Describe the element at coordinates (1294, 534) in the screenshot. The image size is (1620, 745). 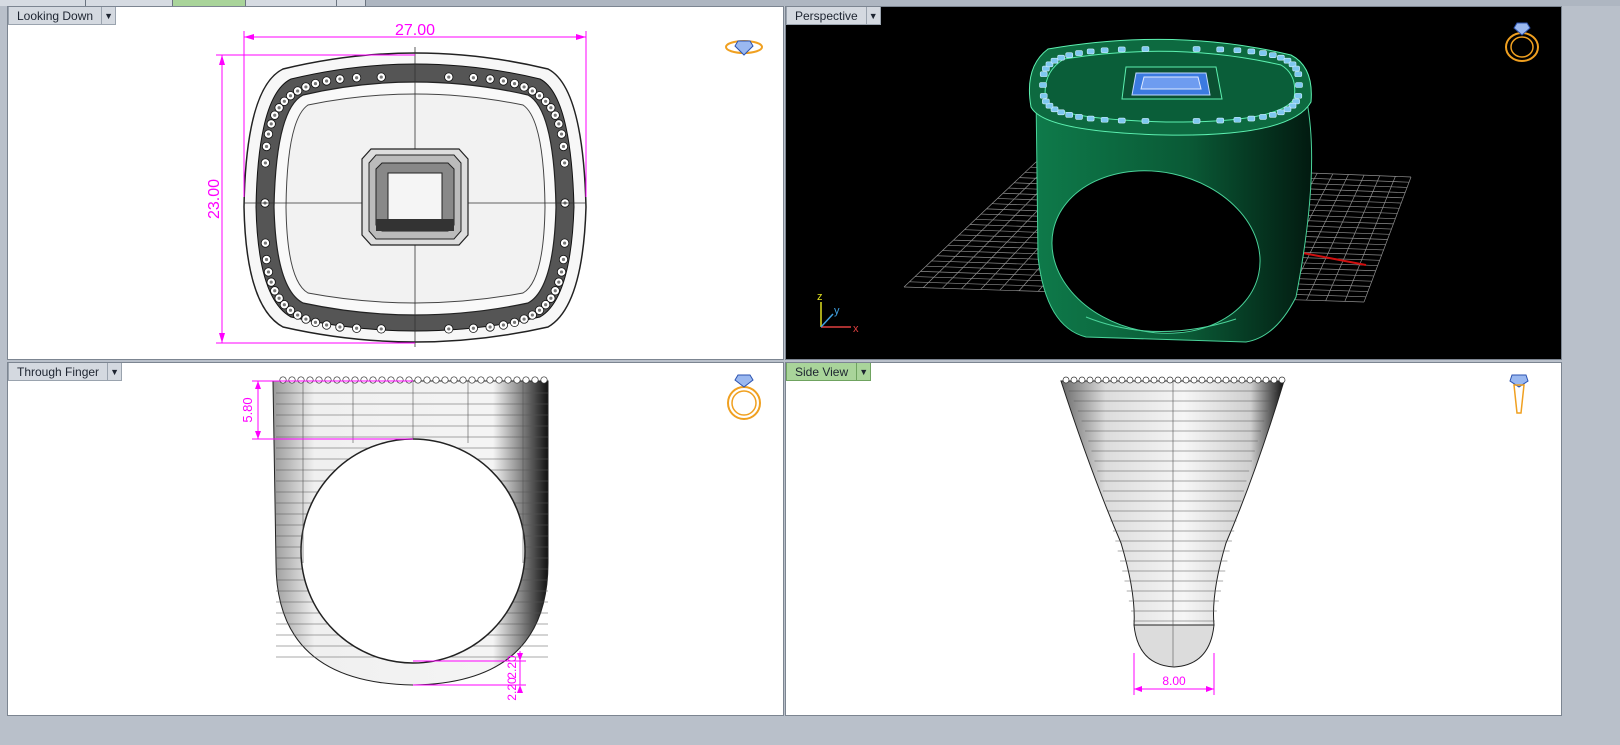
I see `side-view-drawing: 8.00` at that location.